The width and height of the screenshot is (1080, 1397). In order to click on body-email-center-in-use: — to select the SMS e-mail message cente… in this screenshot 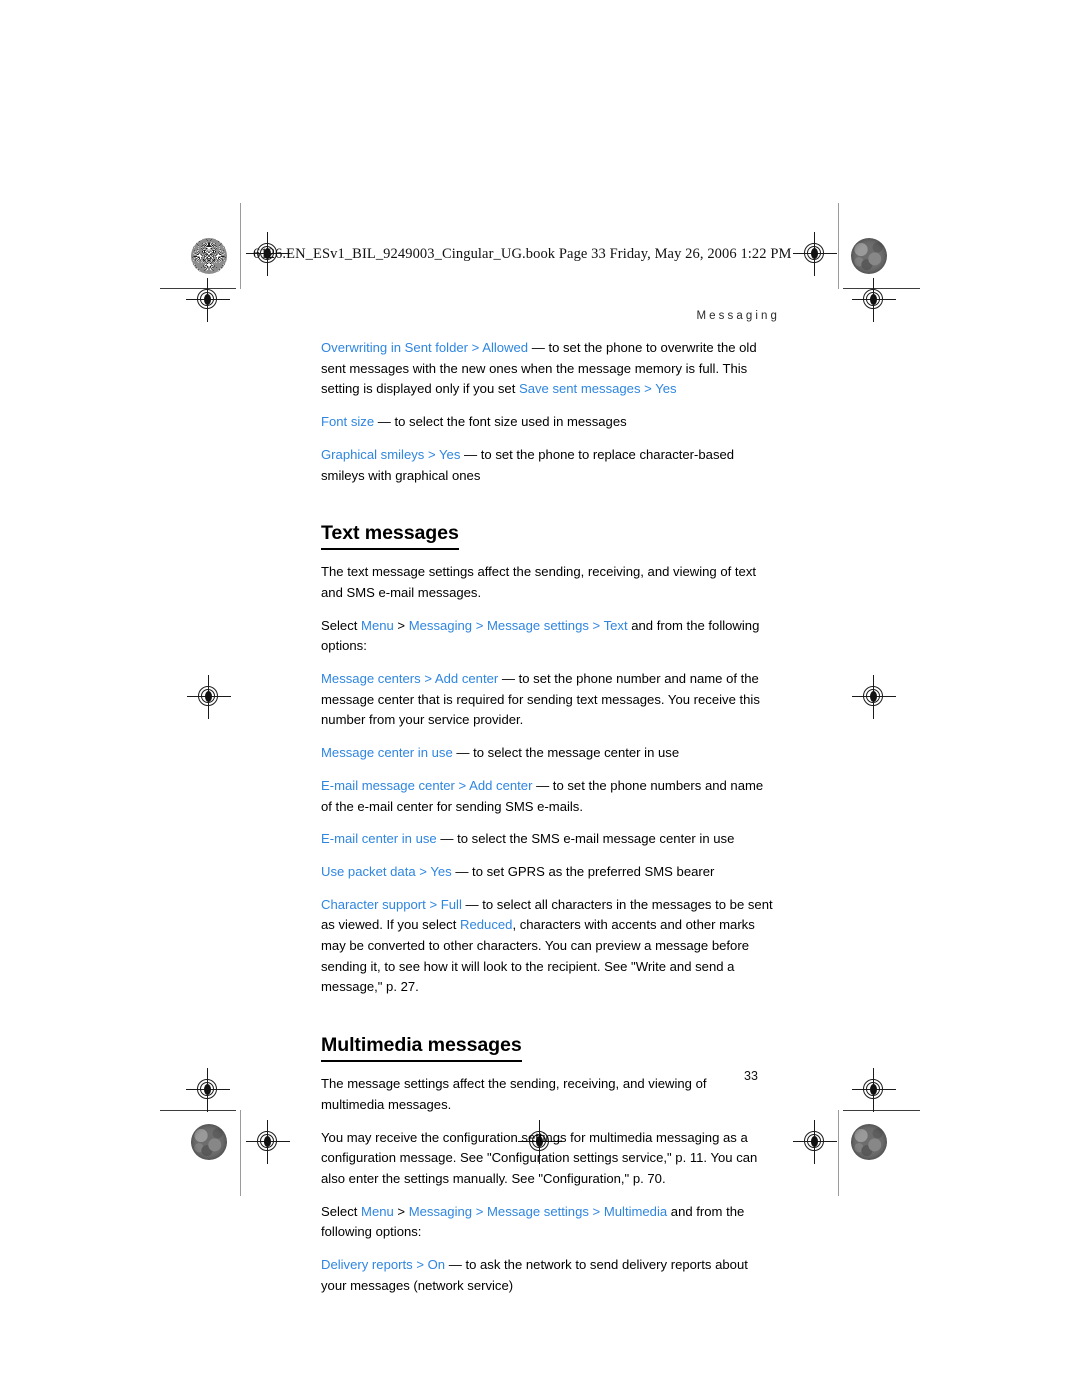, I will do `click(585, 839)`.